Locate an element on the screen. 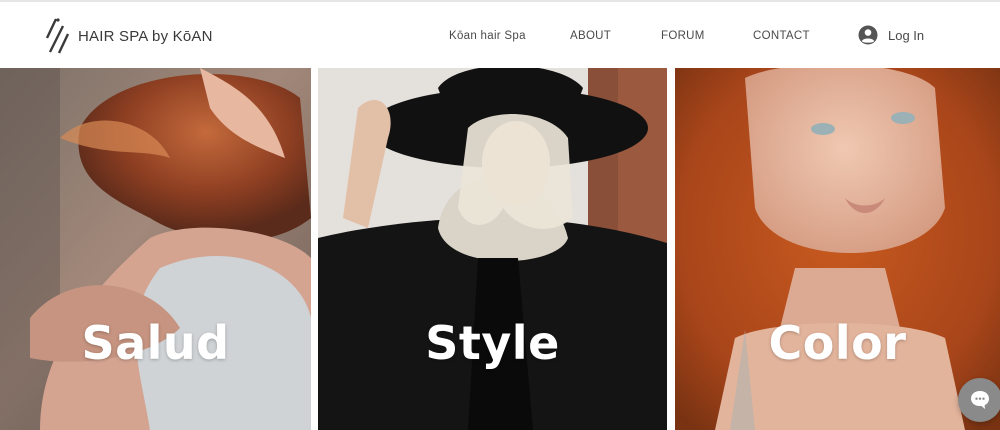 The image size is (1000, 430). brand-name: HAIR SPA by KōAN is located at coordinates (145, 36).